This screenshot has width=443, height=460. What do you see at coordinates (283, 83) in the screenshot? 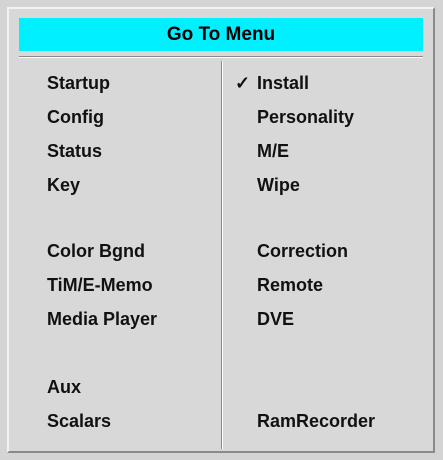
I see `menu-item-install-label: Install` at bounding box center [283, 83].